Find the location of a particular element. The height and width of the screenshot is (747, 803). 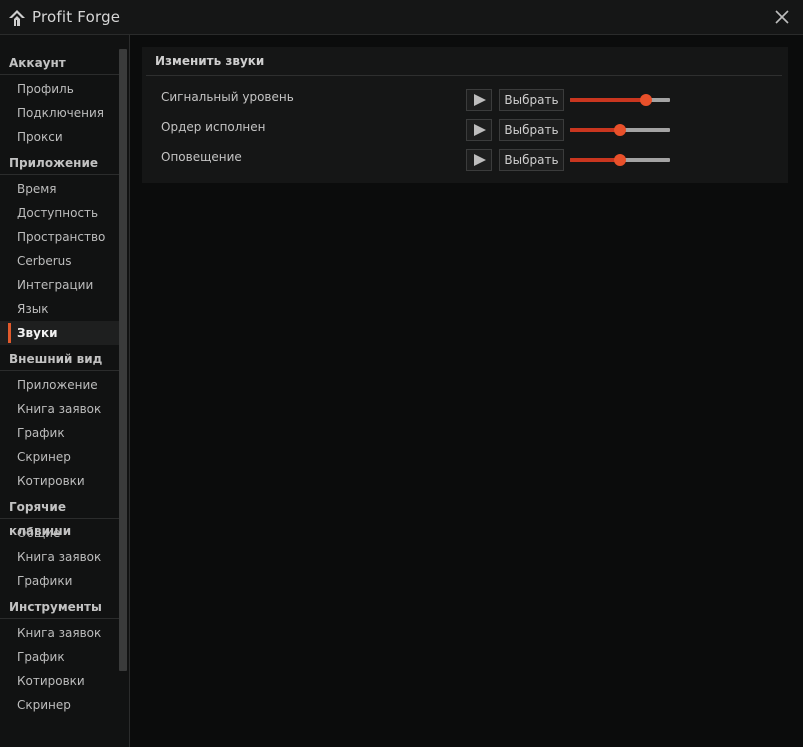

sidebar-item-profile: Профиль is located at coordinates (59, 89).